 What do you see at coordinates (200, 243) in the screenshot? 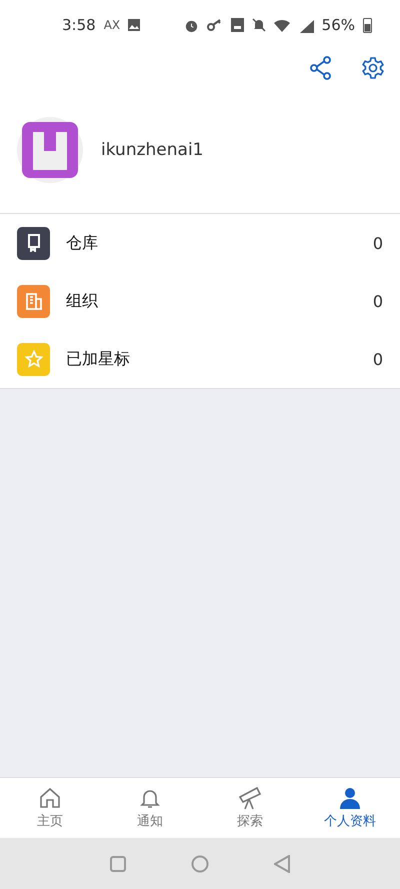
I see `menu-row: 仓库 0` at bounding box center [200, 243].